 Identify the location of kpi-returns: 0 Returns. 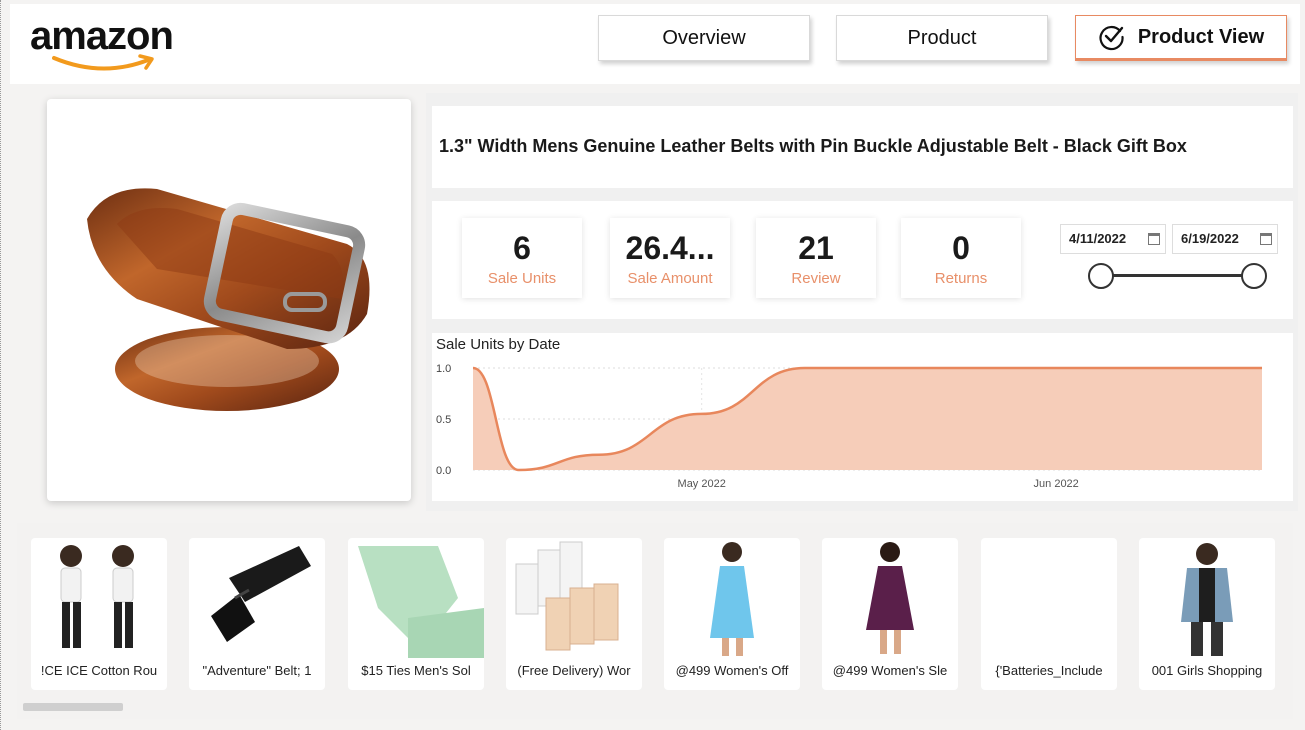
(961, 258).